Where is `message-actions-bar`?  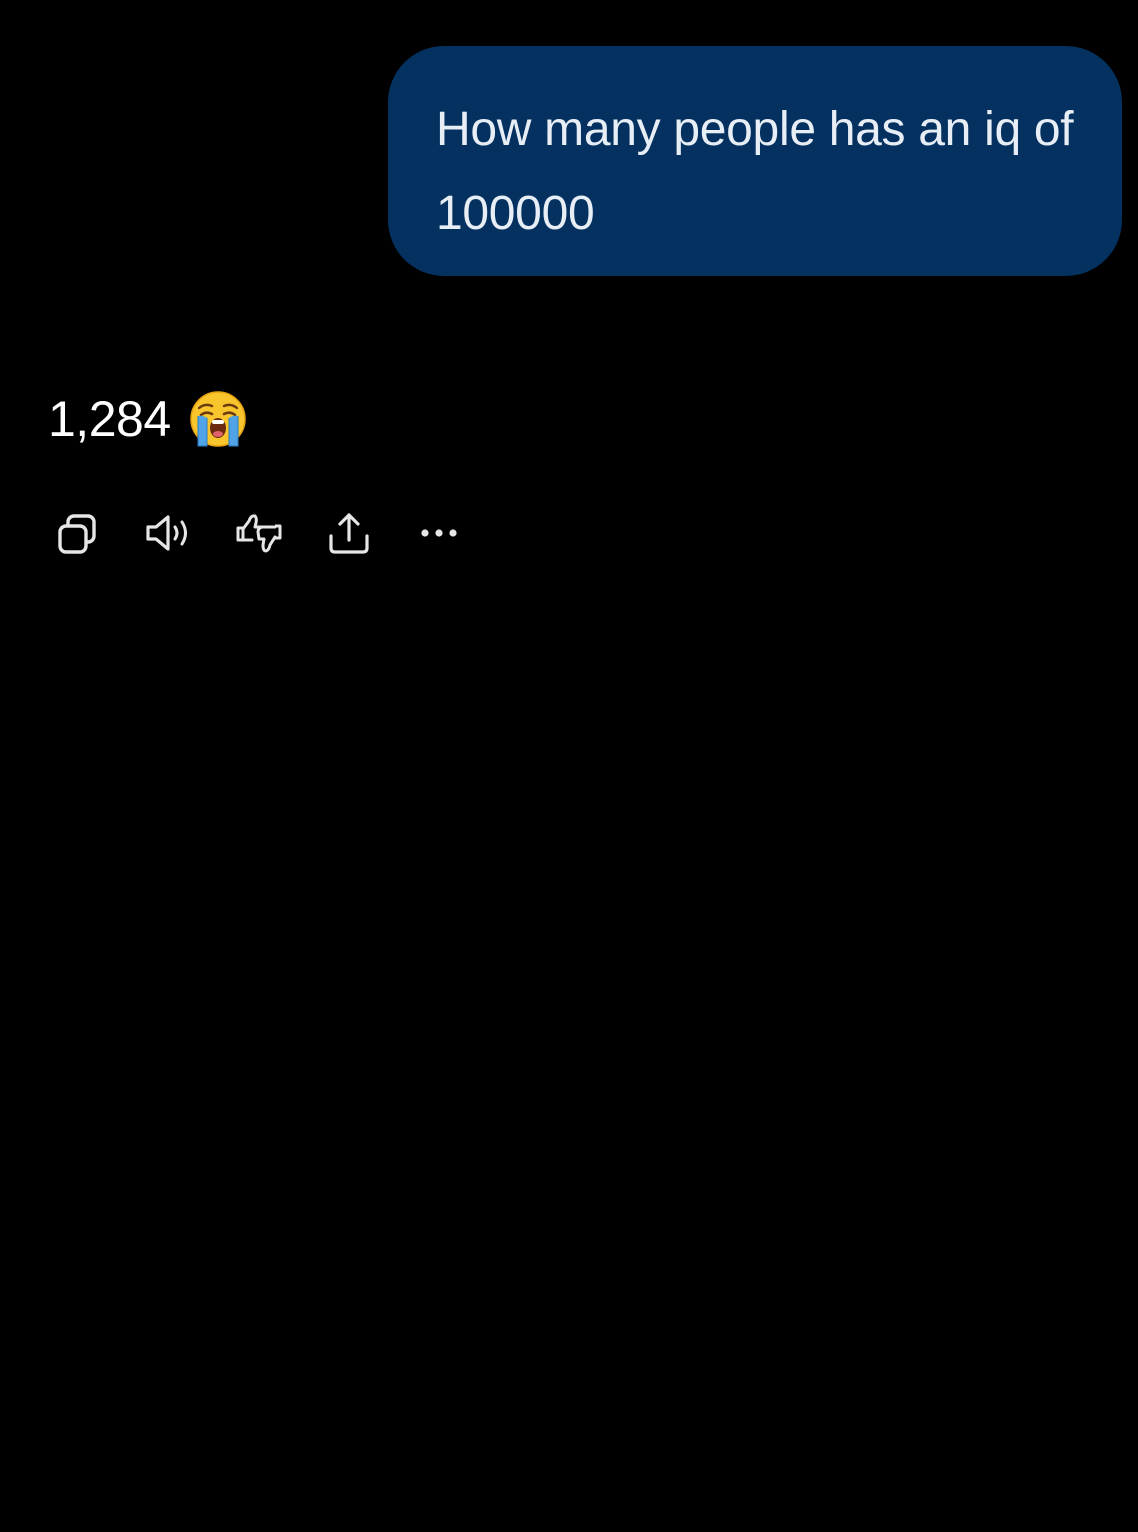 message-actions-bar is located at coordinates (273, 533).